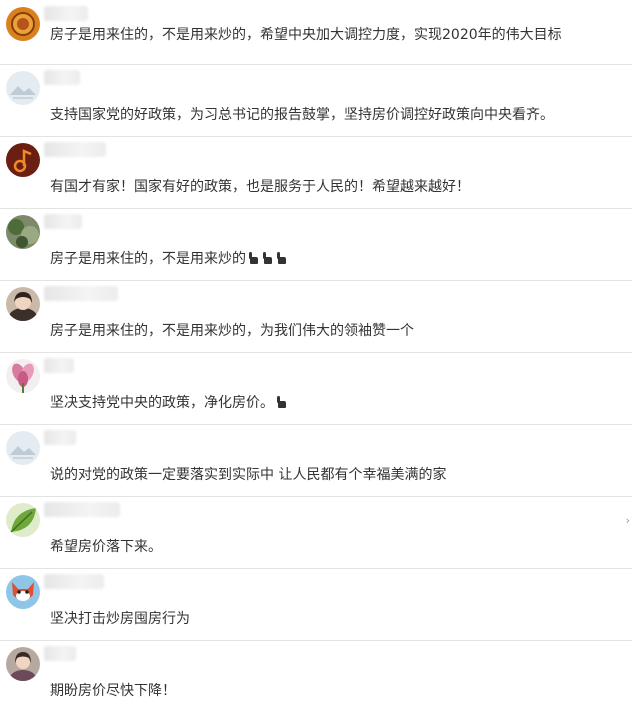 This screenshot has width=632, height=711. What do you see at coordinates (162, 403) in the screenshot?
I see `comment-text-body: 坚决支持党中央的政策，净化房价。` at bounding box center [162, 403].